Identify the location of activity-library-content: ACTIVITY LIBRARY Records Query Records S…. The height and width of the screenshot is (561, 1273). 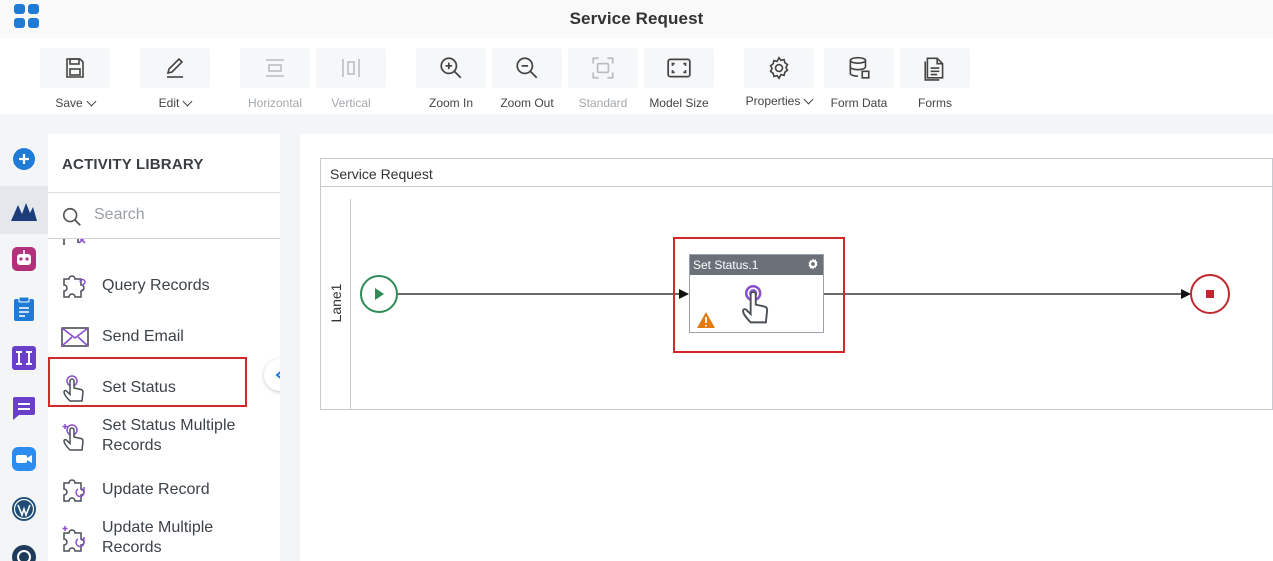
(164, 347).